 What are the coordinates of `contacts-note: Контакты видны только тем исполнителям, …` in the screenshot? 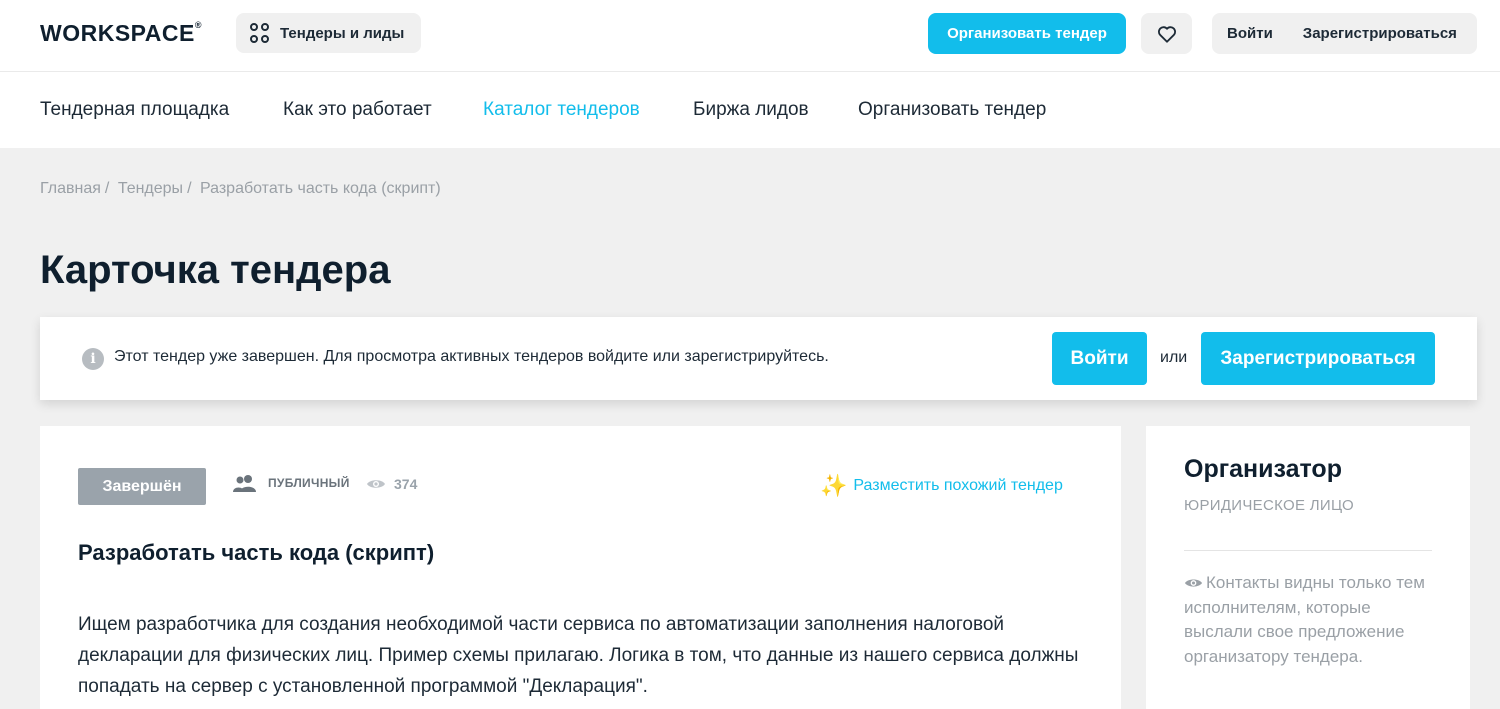 It's located at (1309, 620).